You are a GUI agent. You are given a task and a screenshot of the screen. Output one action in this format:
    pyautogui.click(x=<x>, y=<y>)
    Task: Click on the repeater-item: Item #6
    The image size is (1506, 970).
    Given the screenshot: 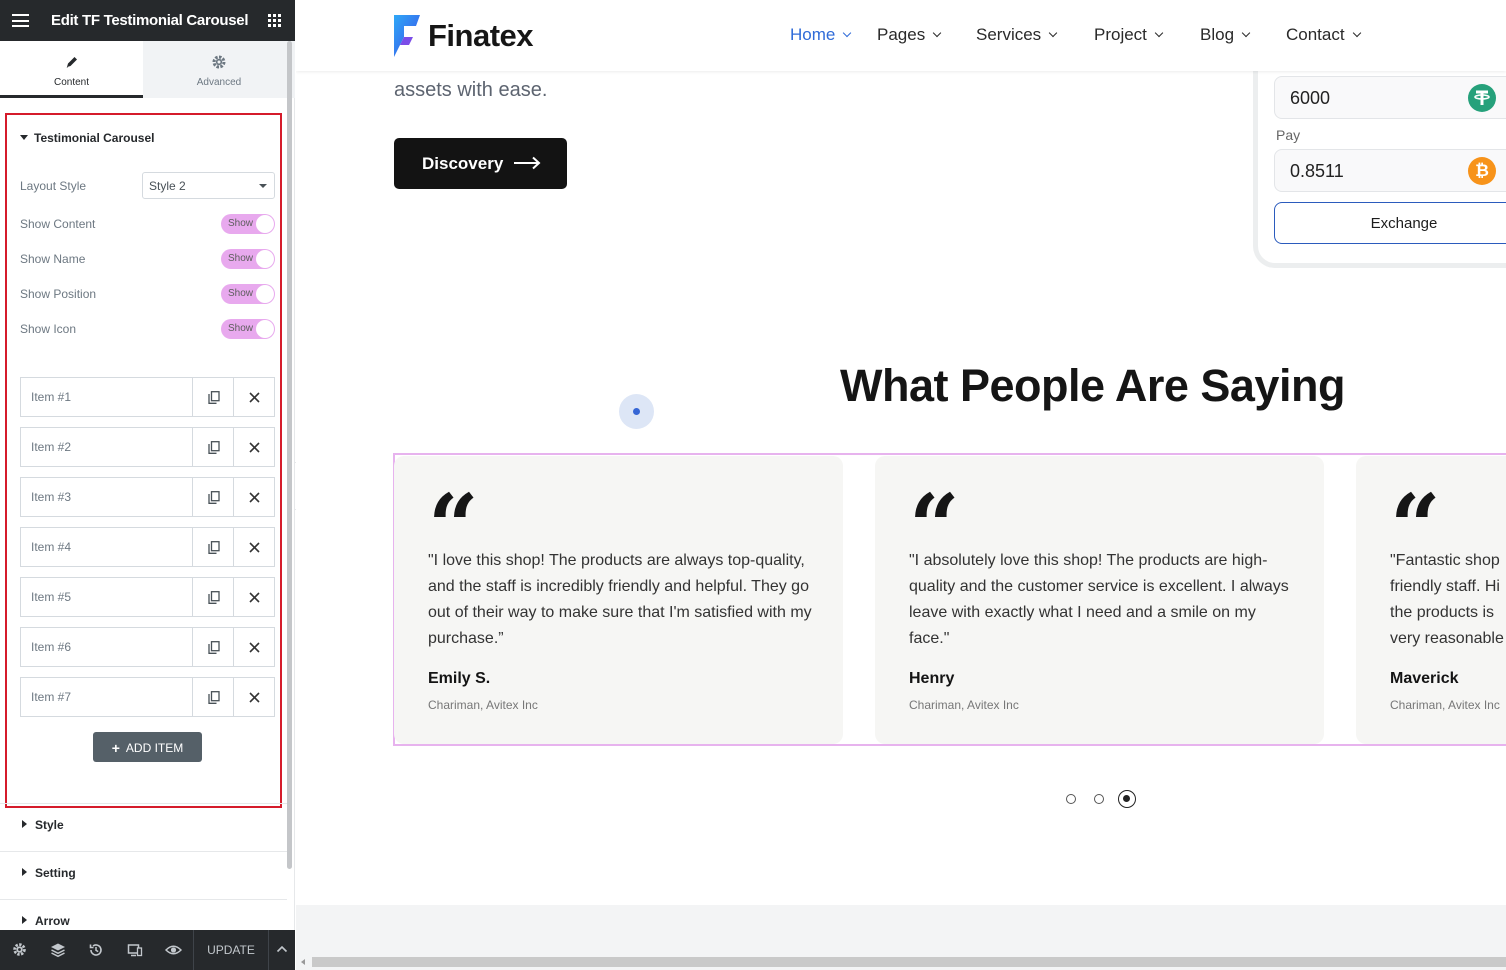 What is the action you would take?
    pyautogui.click(x=147, y=647)
    